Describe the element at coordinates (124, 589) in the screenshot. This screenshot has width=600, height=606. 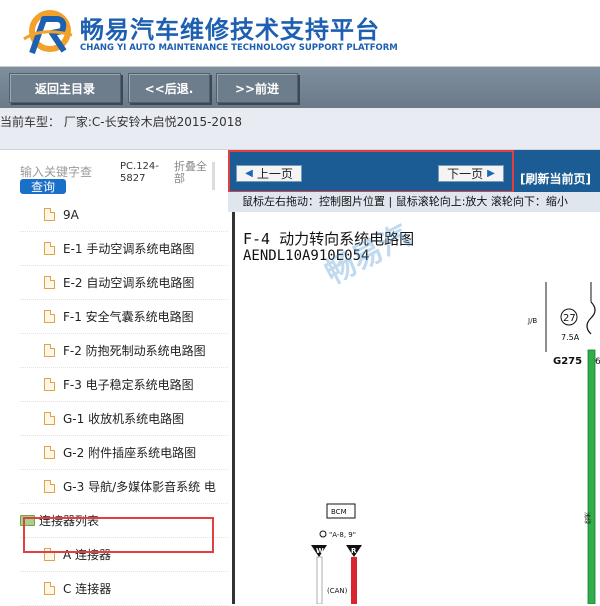
I see `tree-item-connector-c: C 连接器` at that location.